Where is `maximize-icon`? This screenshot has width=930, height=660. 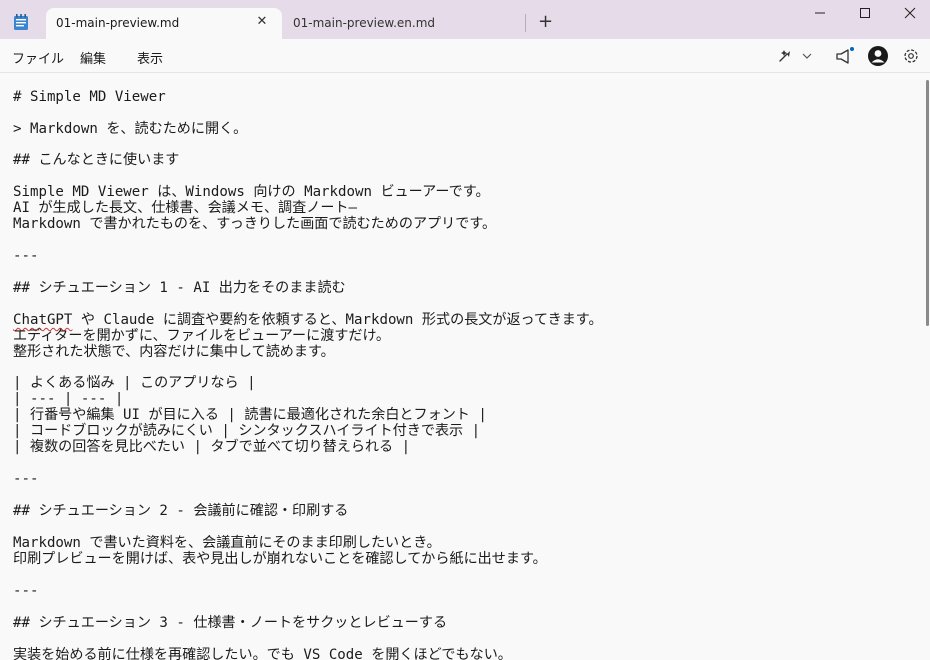 maximize-icon is located at coordinates (865, 13).